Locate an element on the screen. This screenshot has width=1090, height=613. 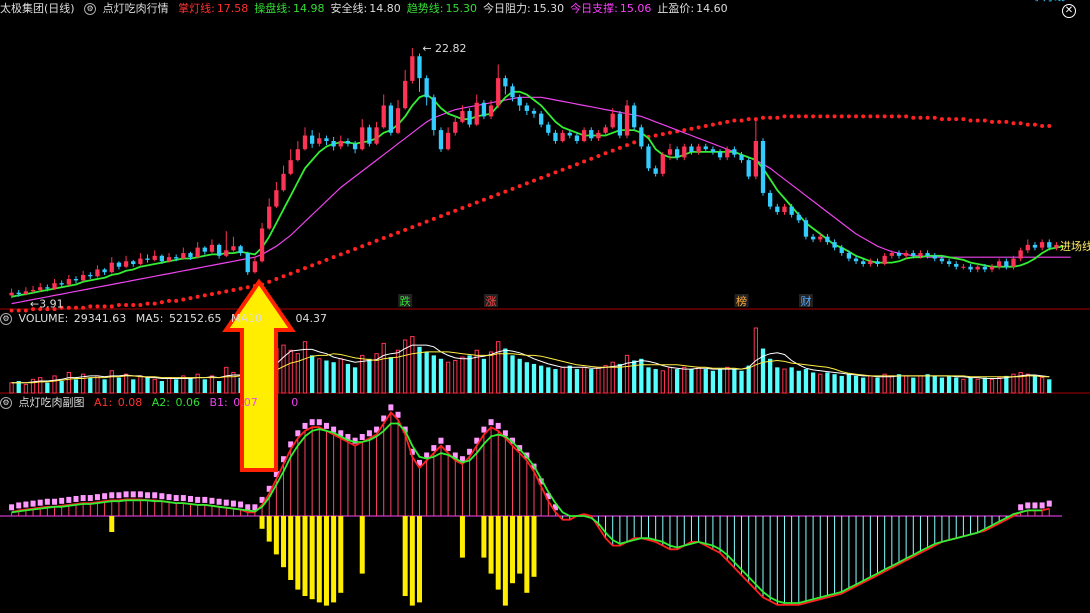
b1-value: 0.07 is located at coordinates (245, 402).